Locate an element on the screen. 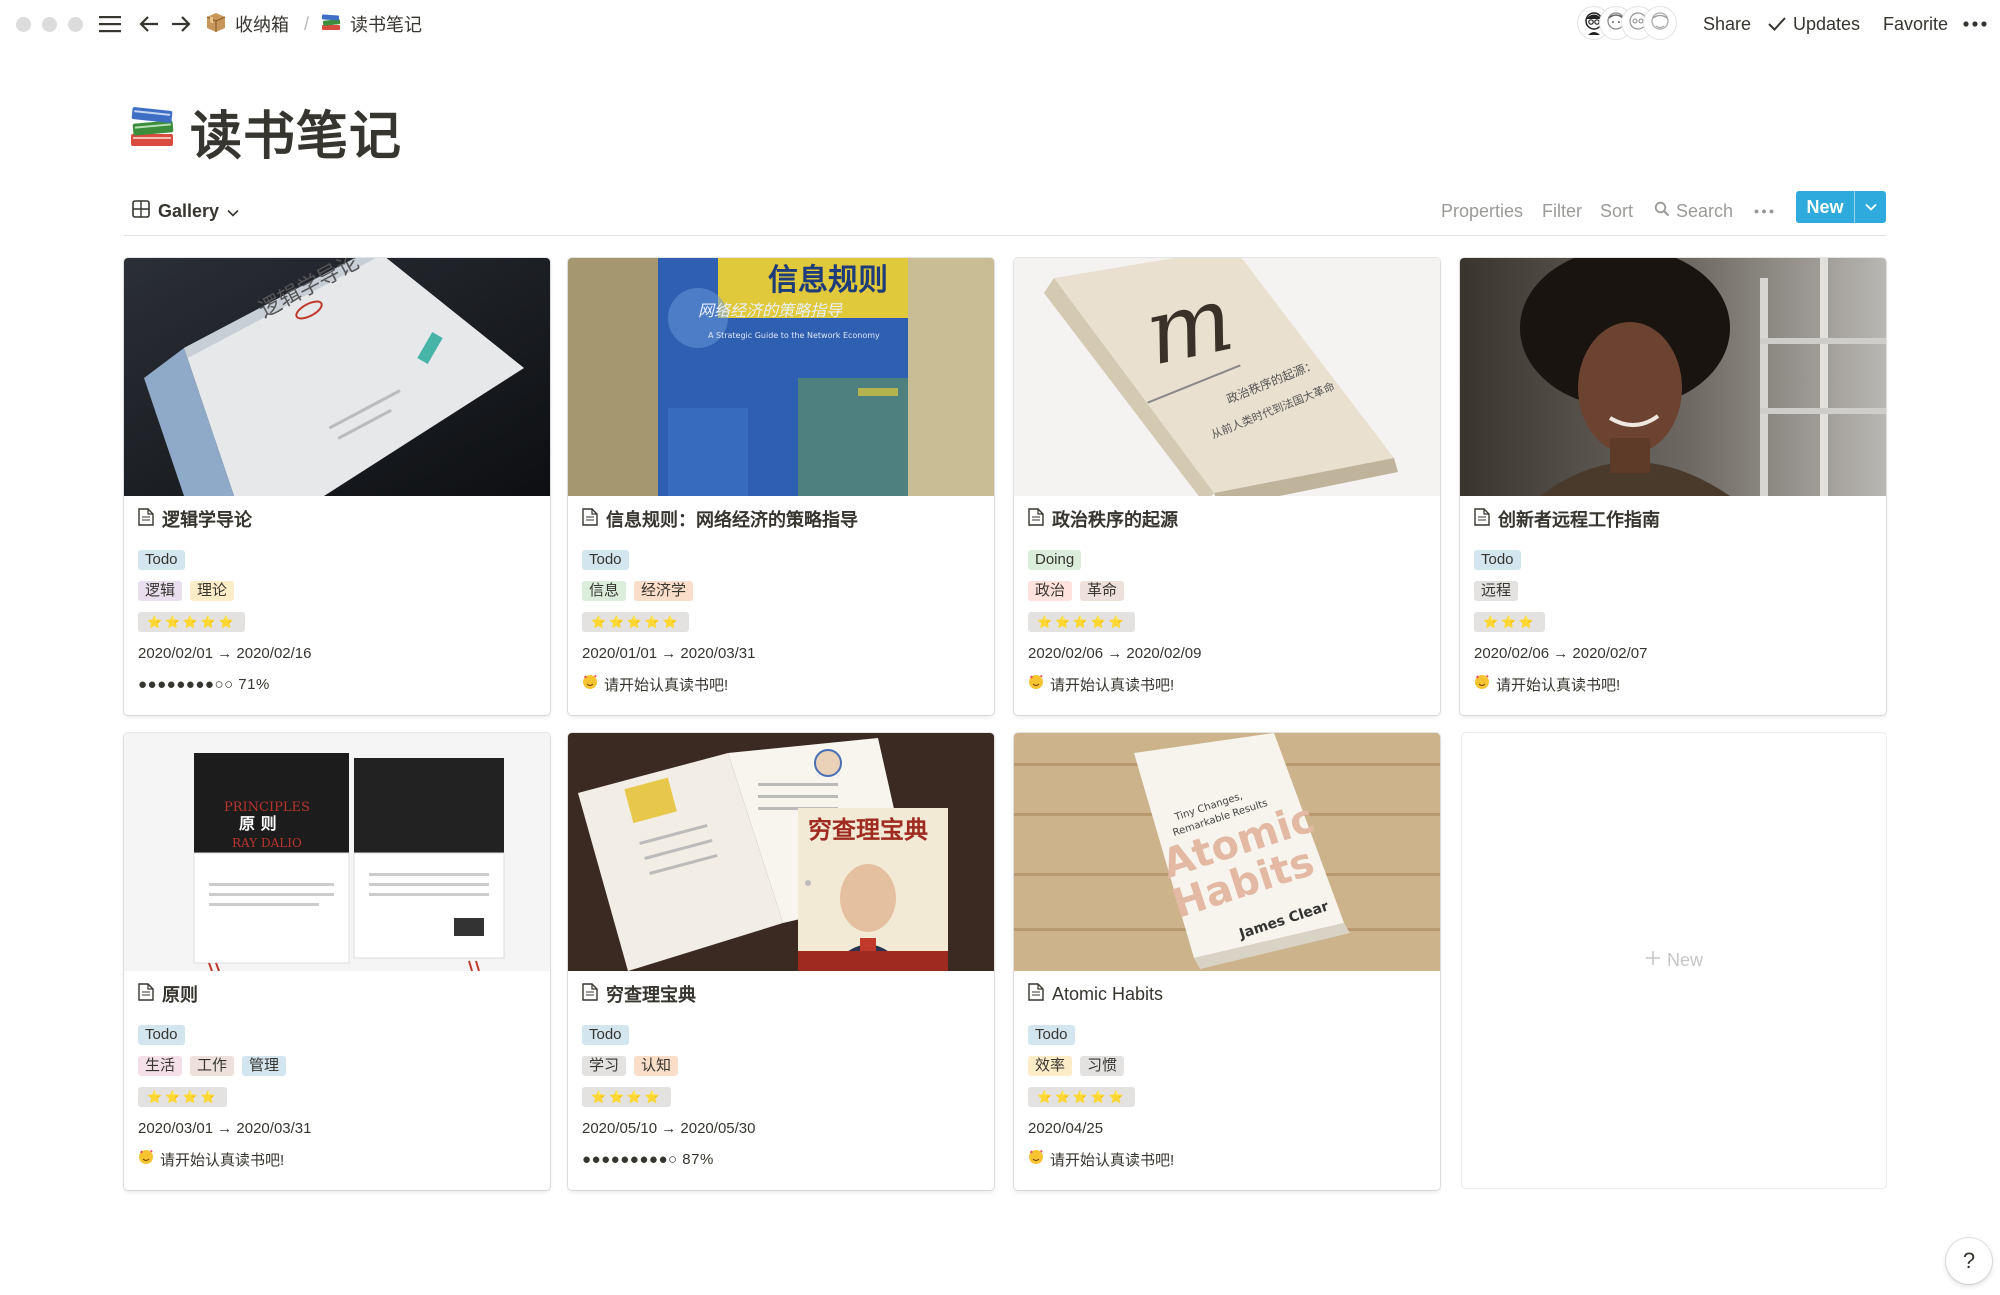  breadcrumb-item-inbox: 收纳箱 is located at coordinates (247, 24).